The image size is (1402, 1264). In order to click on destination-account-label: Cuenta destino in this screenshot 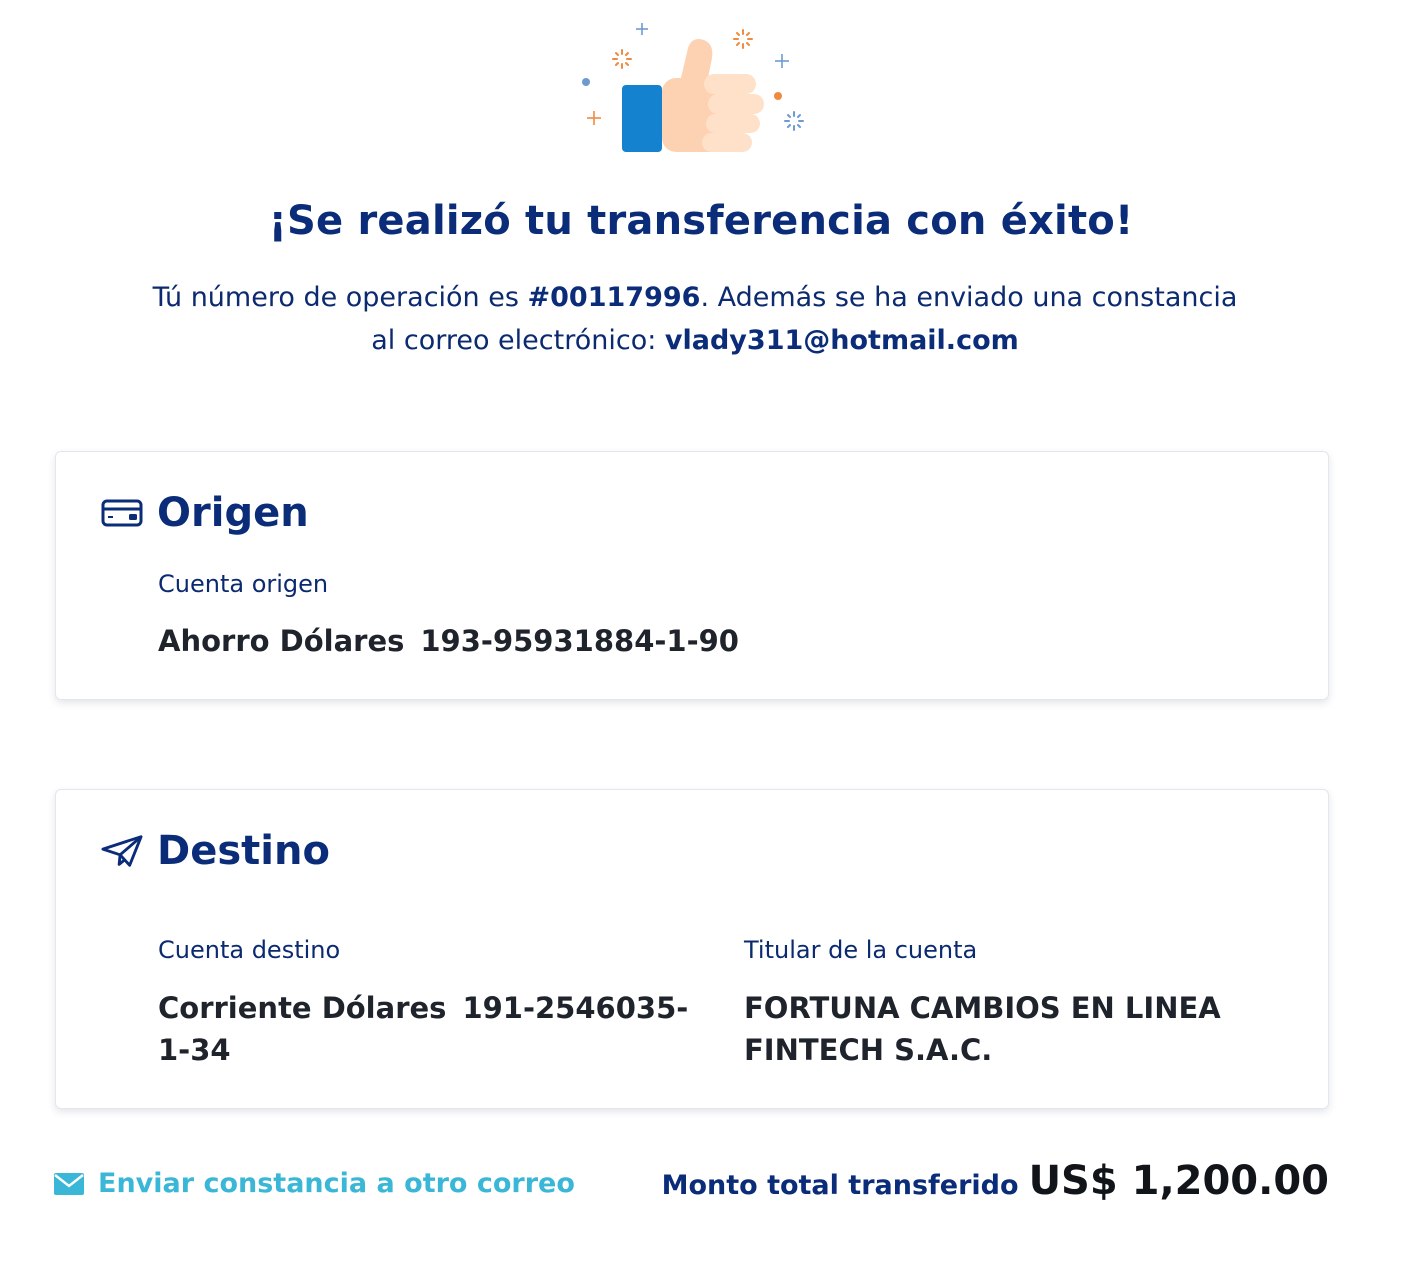, I will do `click(249, 950)`.